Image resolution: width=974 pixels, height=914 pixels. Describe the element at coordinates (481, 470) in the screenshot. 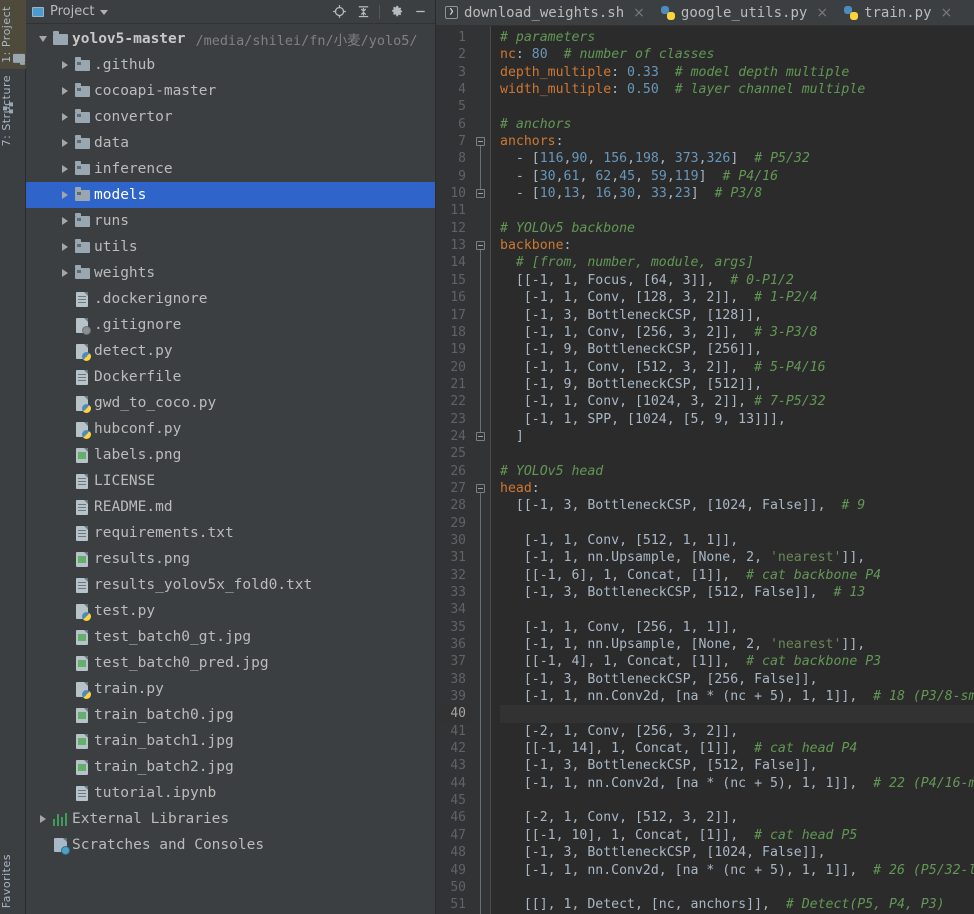

I see `code-folding-gutter` at that location.